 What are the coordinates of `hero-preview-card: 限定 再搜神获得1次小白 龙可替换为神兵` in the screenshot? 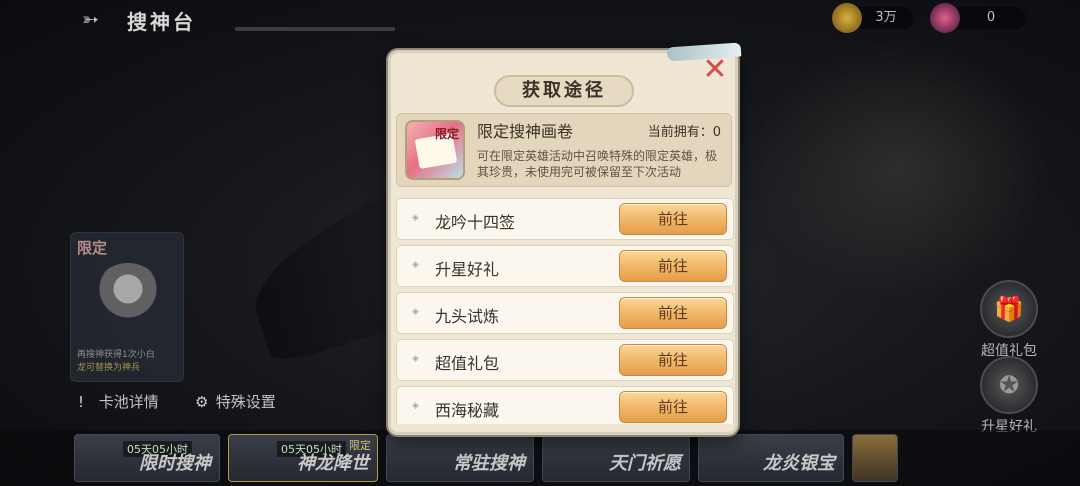 It's located at (127, 307).